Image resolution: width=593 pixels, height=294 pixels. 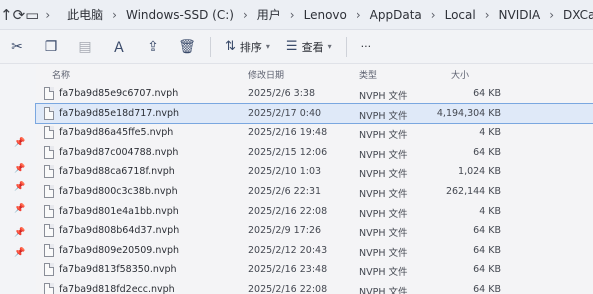 What do you see at coordinates (473, 191) in the screenshot?
I see `file-size: 262,144 KB` at bounding box center [473, 191].